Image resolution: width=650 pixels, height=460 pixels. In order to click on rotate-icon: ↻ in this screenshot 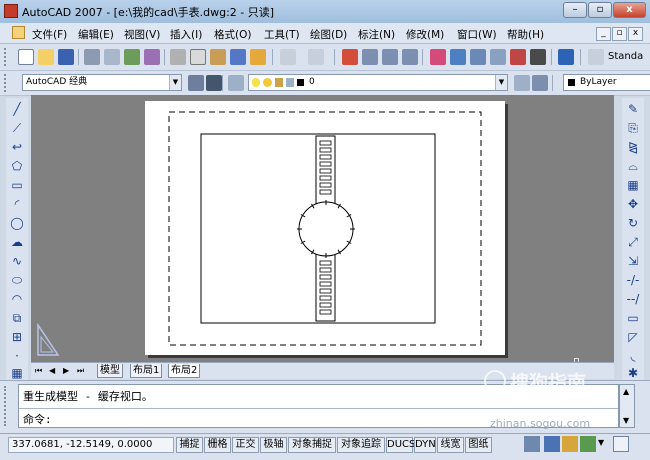, I will do `click(633, 223)`.